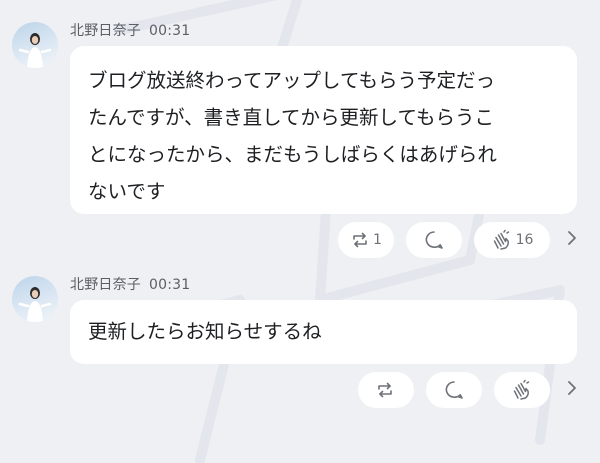 The width and height of the screenshot is (600, 463). I want to click on repost-button: 1, so click(366, 240).